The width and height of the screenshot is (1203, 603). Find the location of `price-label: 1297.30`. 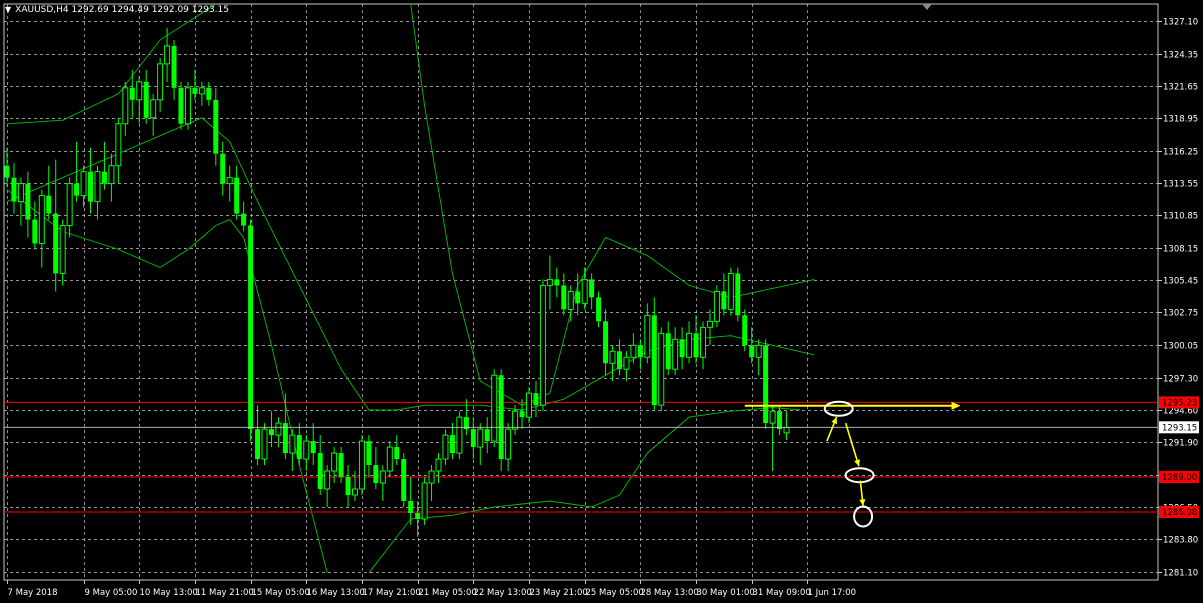

price-label: 1297.30 is located at coordinates (1180, 380).